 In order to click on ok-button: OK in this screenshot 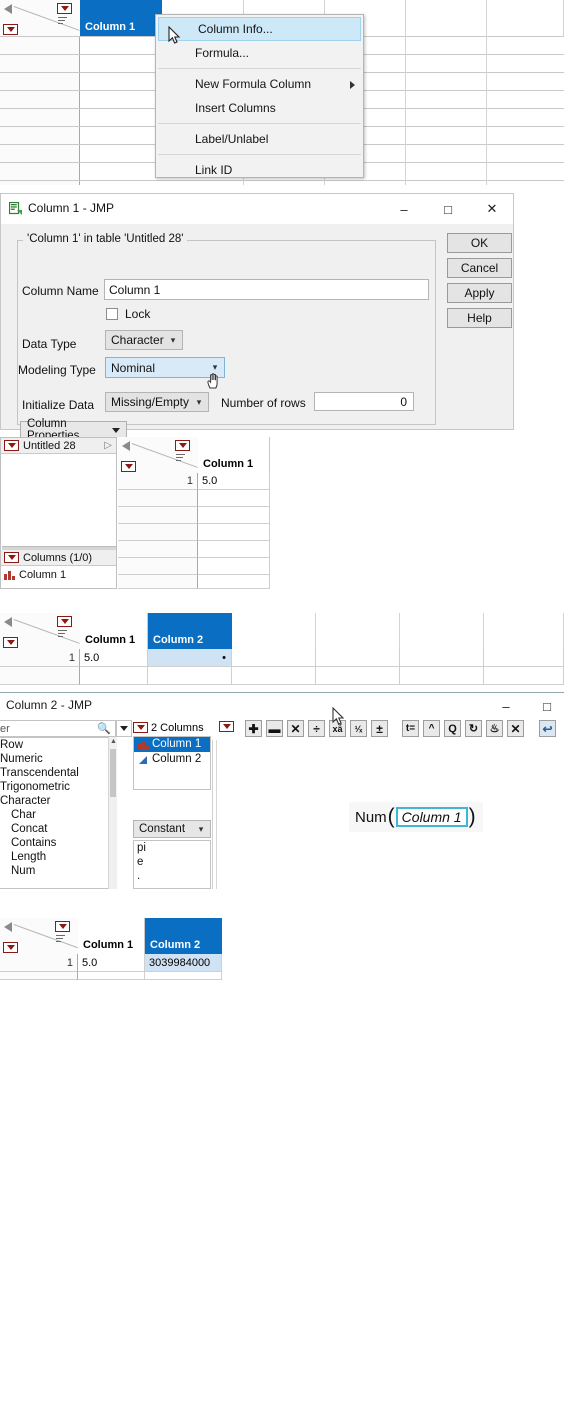, I will do `click(479, 243)`.